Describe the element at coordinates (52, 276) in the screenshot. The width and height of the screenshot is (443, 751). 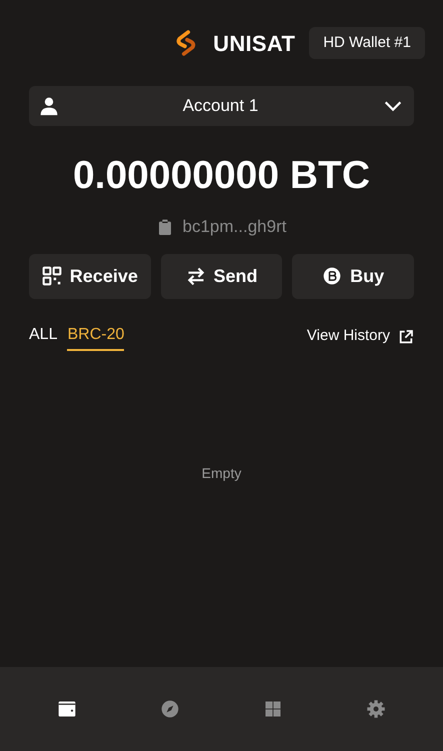
I see `qr-code-icon` at that location.